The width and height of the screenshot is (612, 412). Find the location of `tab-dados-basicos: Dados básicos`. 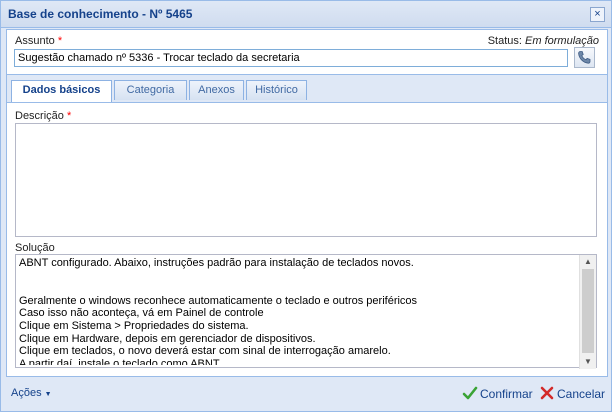

tab-dados-basicos: Dados básicos is located at coordinates (61, 91).